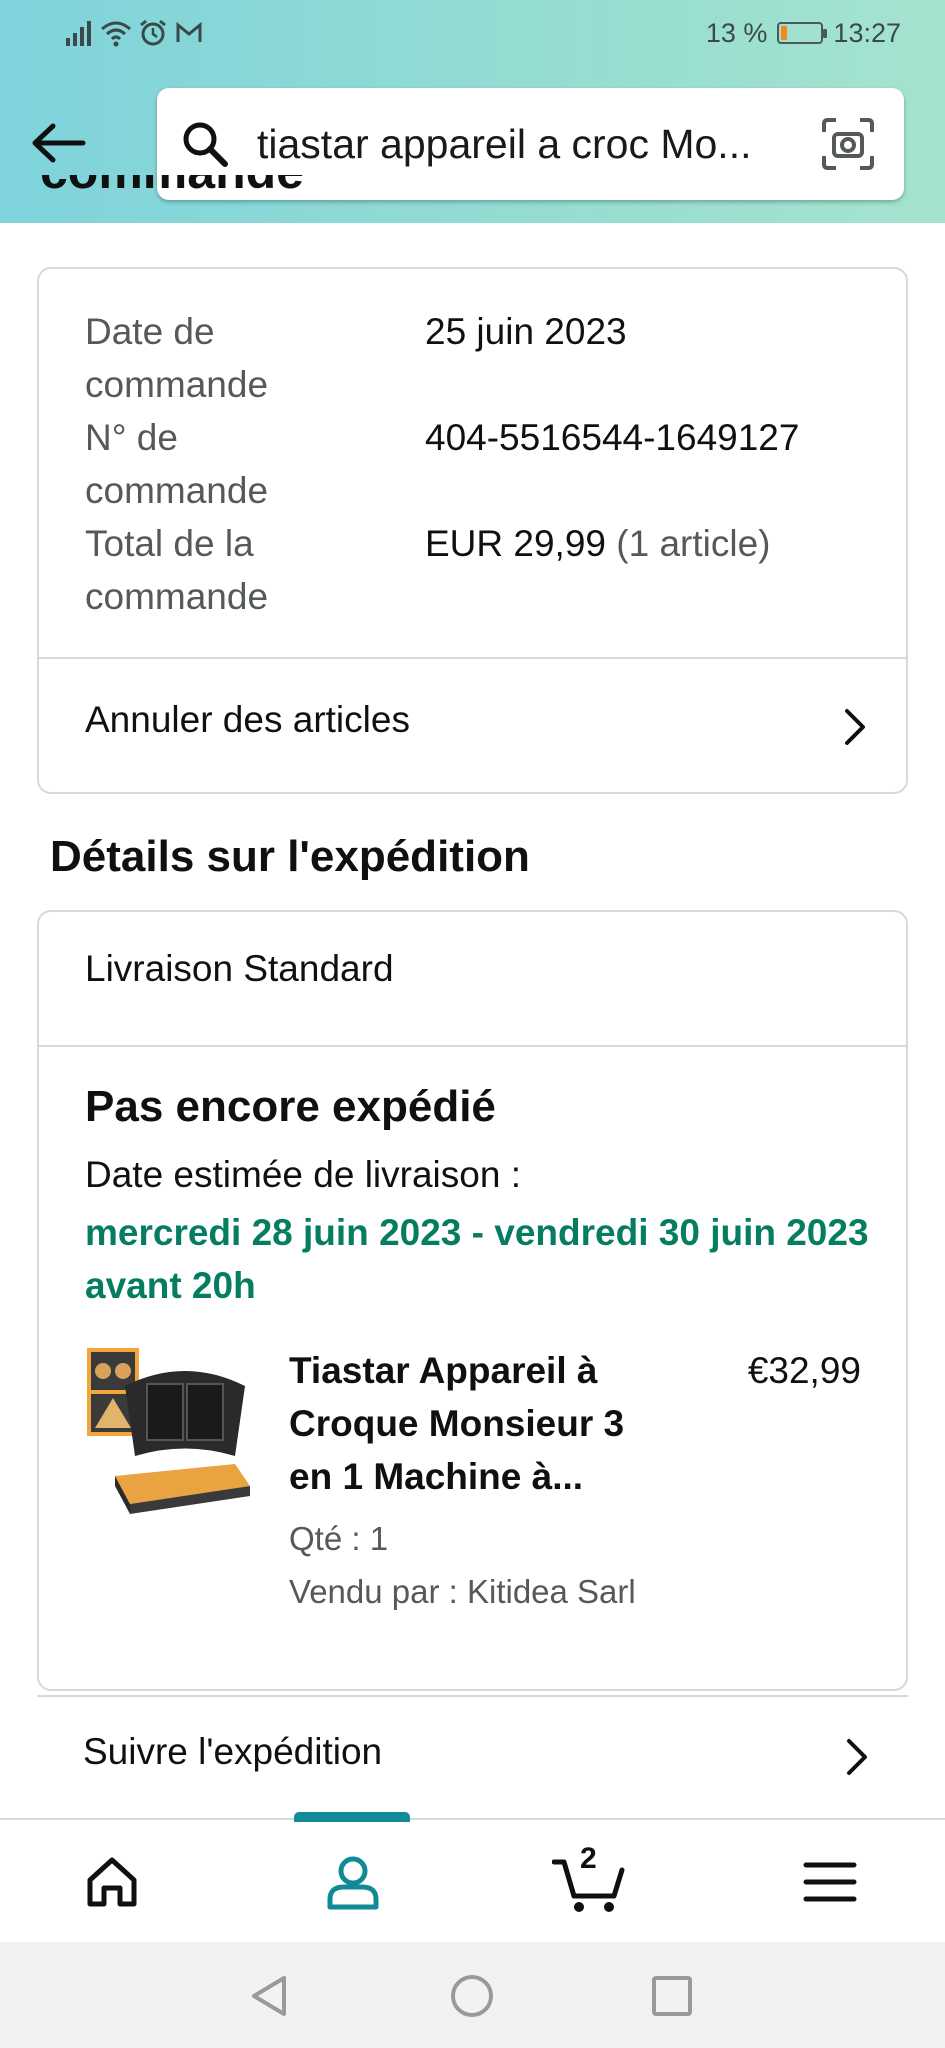  What do you see at coordinates (672, 1996) in the screenshot?
I see `system-recents-icon` at bounding box center [672, 1996].